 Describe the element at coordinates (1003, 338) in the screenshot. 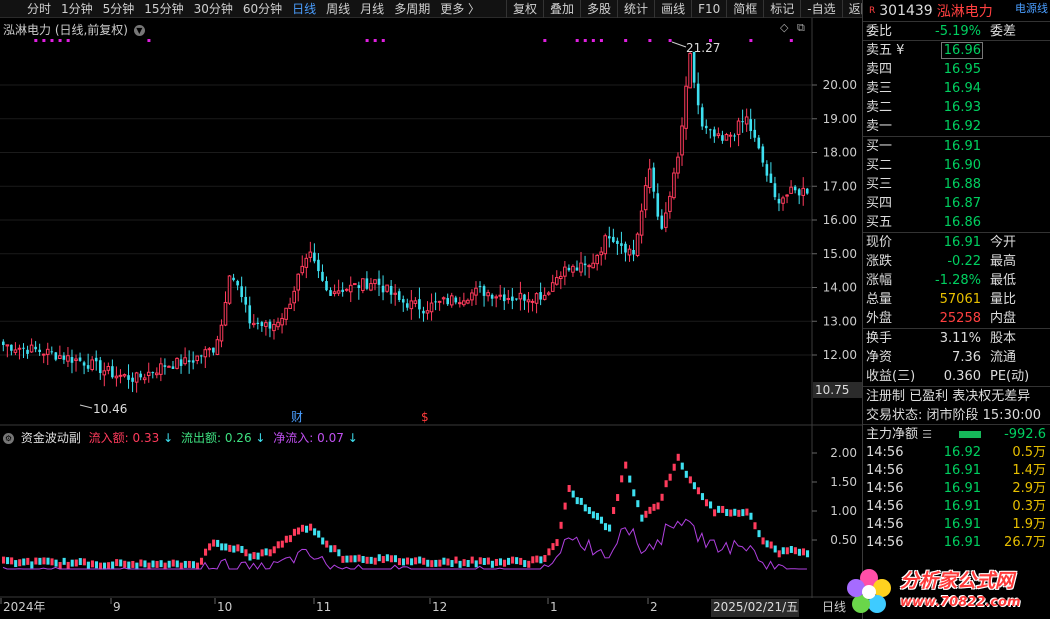

I see `stat2-label-2: 股本` at that location.